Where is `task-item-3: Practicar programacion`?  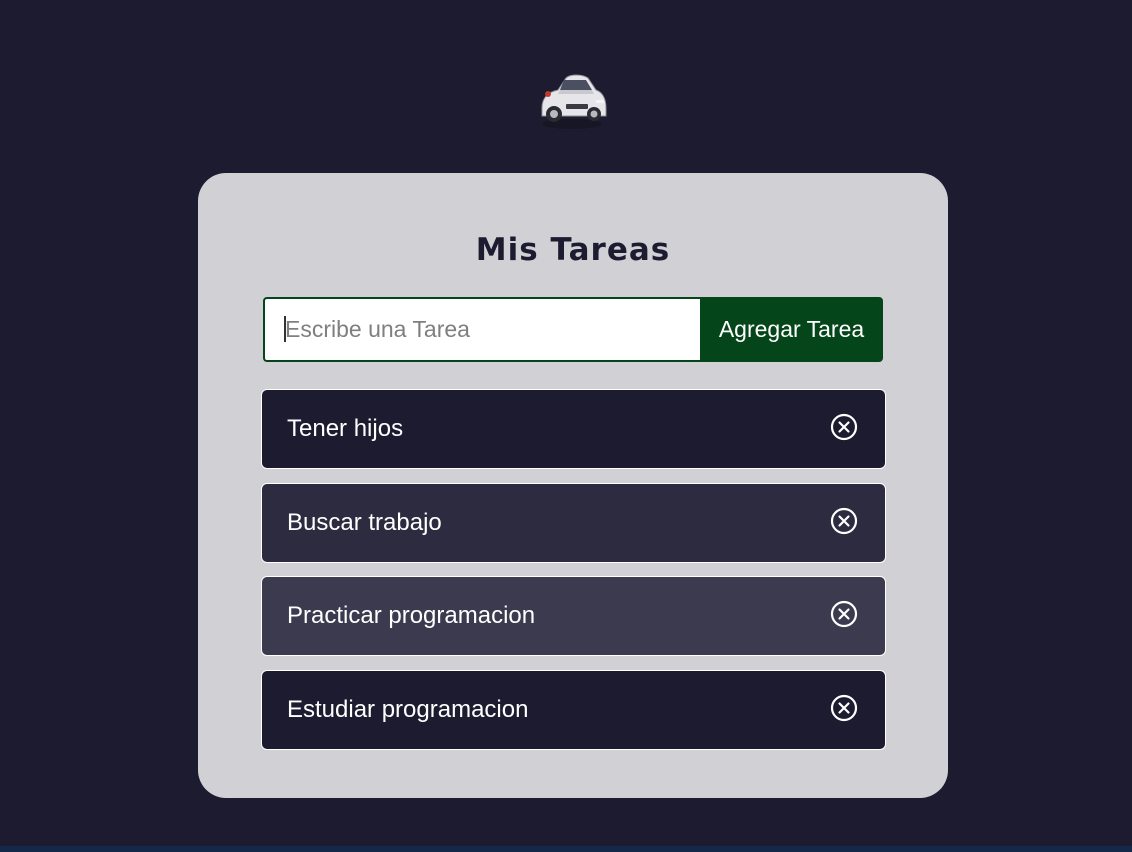
task-item-3: Practicar programacion is located at coordinates (573, 616).